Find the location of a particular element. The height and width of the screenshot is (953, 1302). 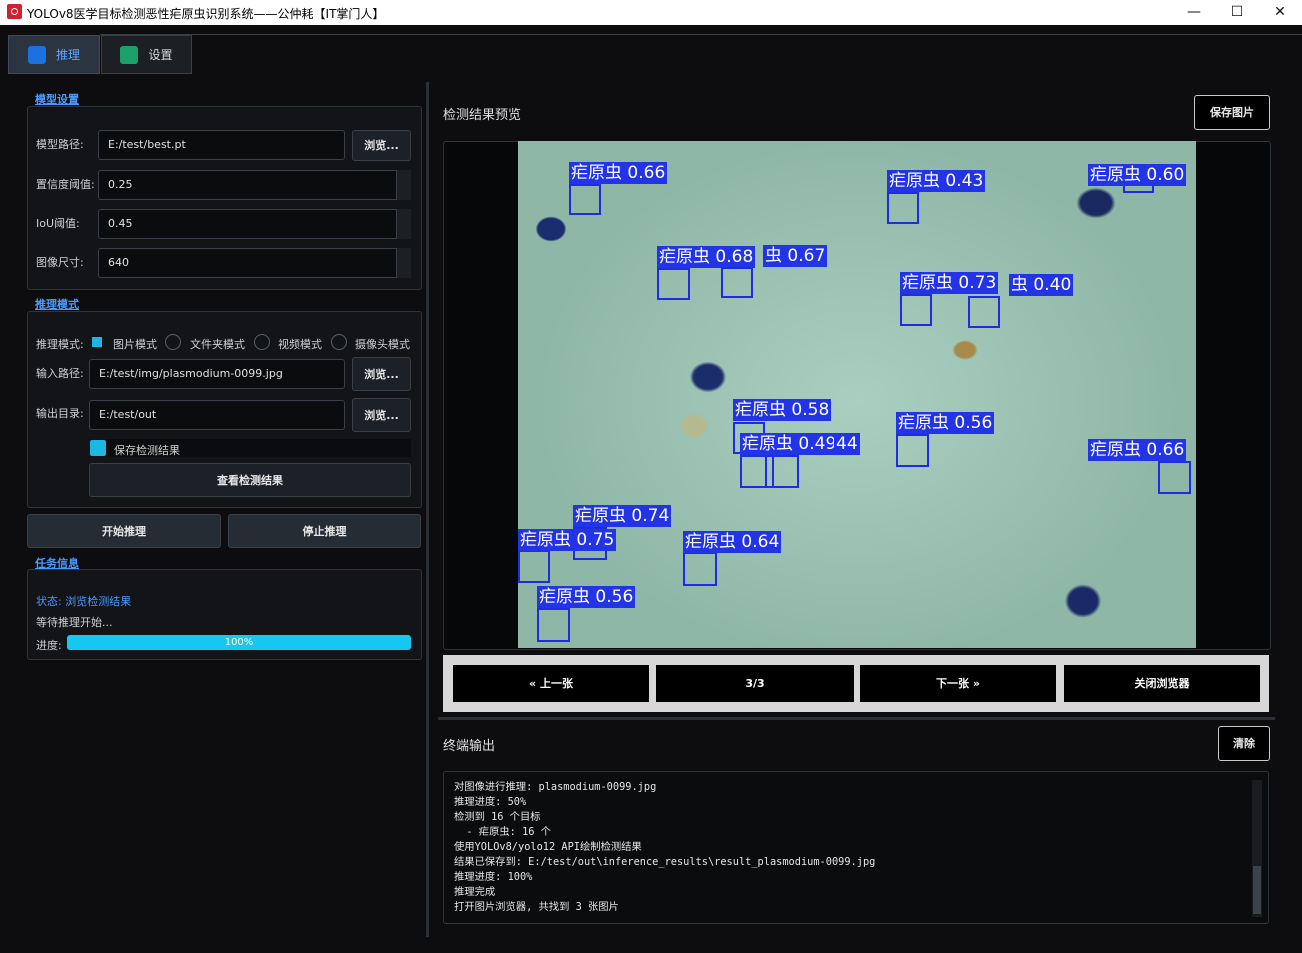

detection-label: 疟原虫 0.49 is located at coordinates (789, 444).